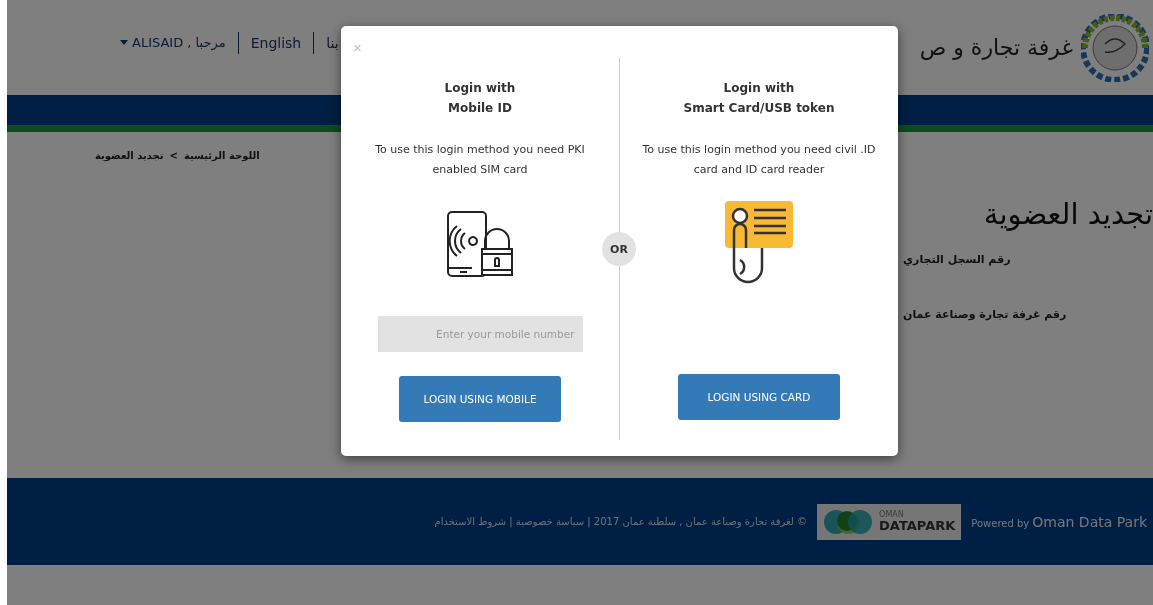 This screenshot has height=605, width=1153. I want to click on login-button: LOGIN USING MOBILE, so click(480, 399).